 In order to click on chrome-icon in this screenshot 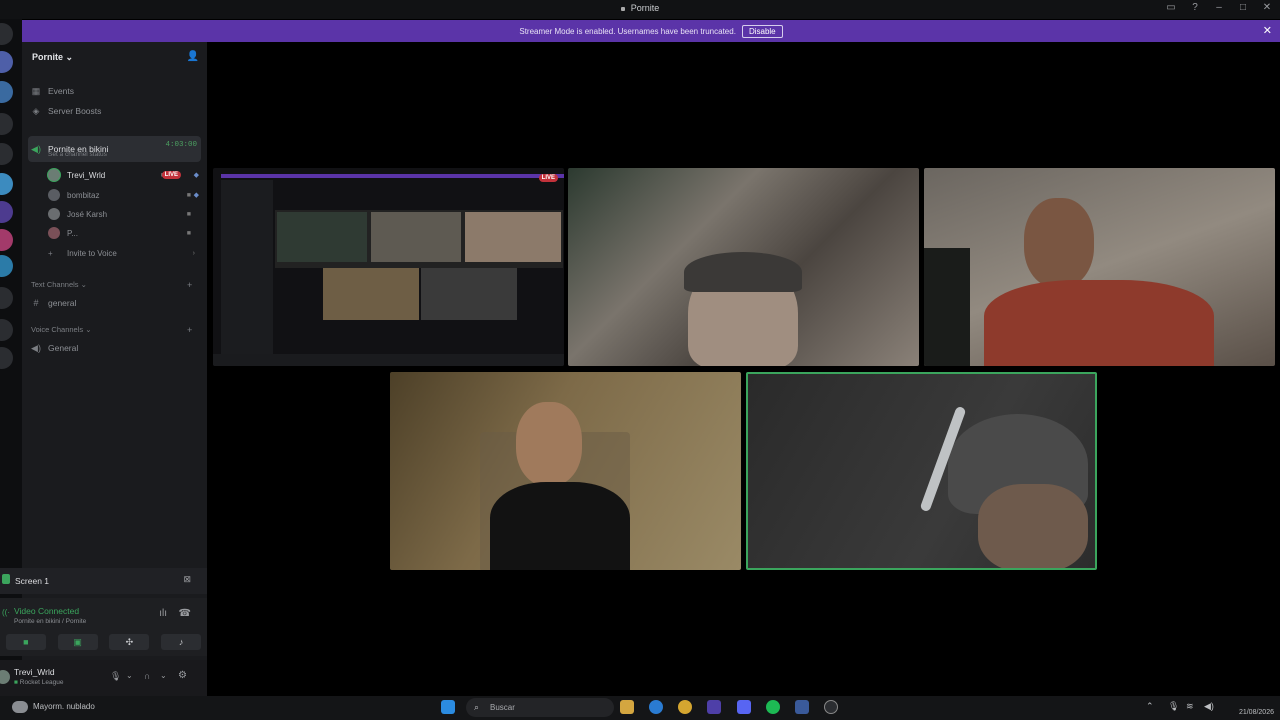, I will do `click(685, 707)`.